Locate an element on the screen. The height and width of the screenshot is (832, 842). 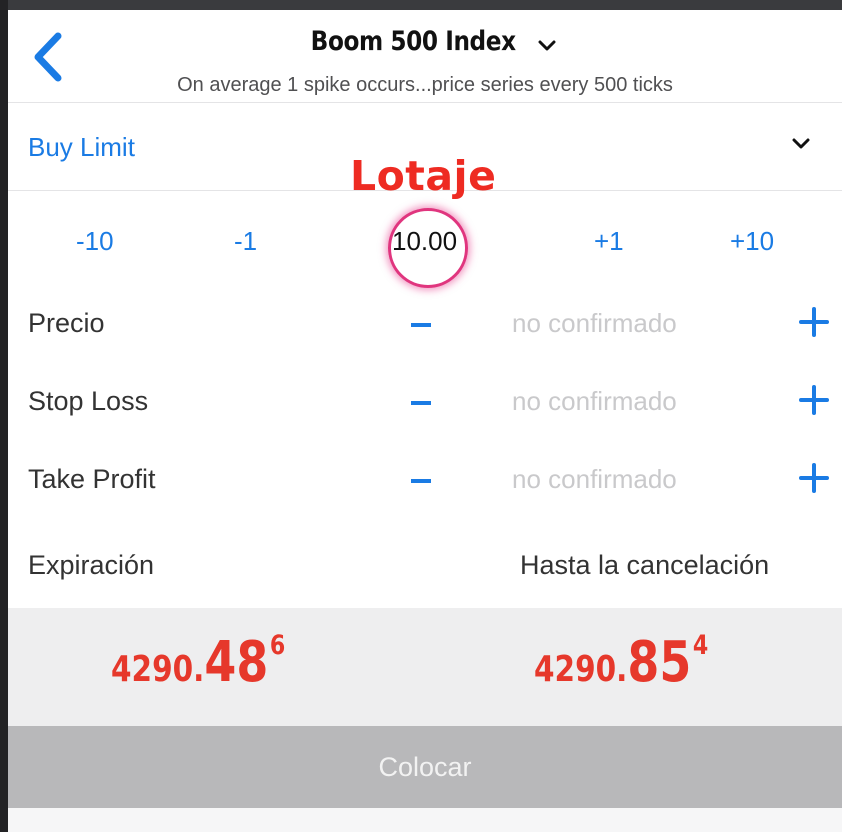
volume-highlight-circle is located at coordinates (428, 248).